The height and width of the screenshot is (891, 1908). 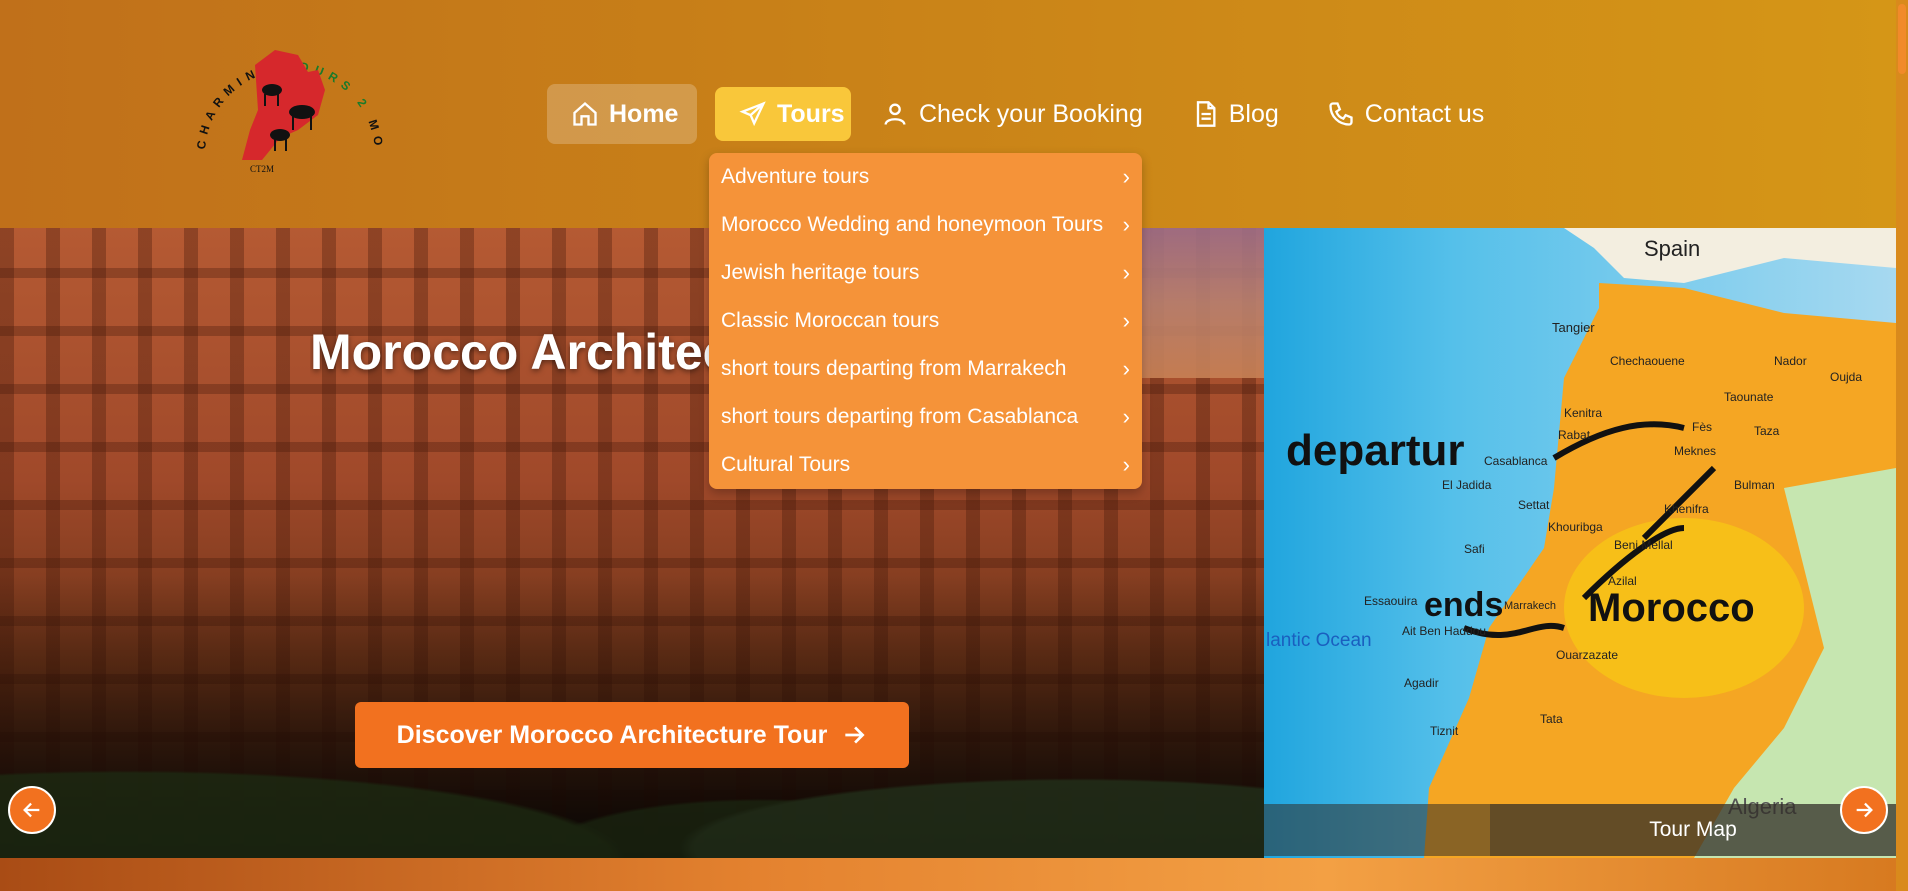 What do you see at coordinates (925, 273) in the screenshot?
I see `dropdown-item-jewish-heritage: Jewish heritage tours ›` at bounding box center [925, 273].